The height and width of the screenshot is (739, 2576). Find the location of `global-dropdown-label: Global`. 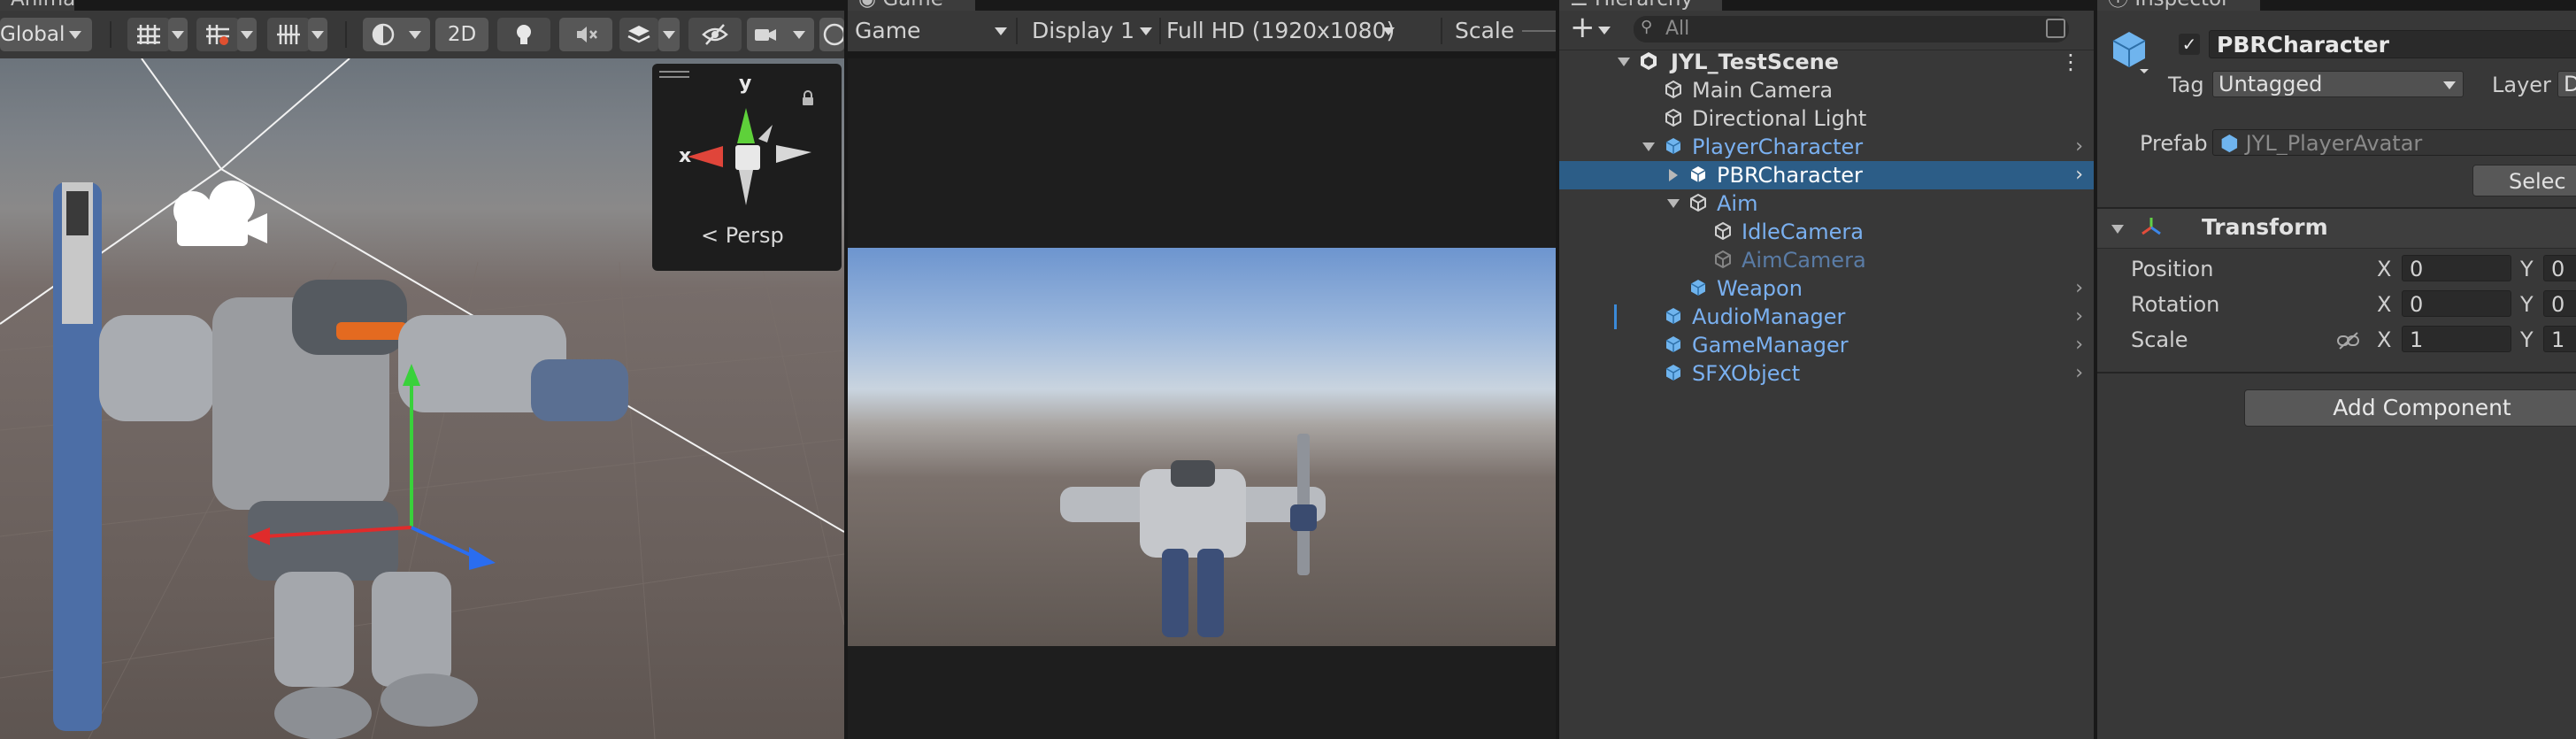

global-dropdown-label: Global is located at coordinates (32, 34).